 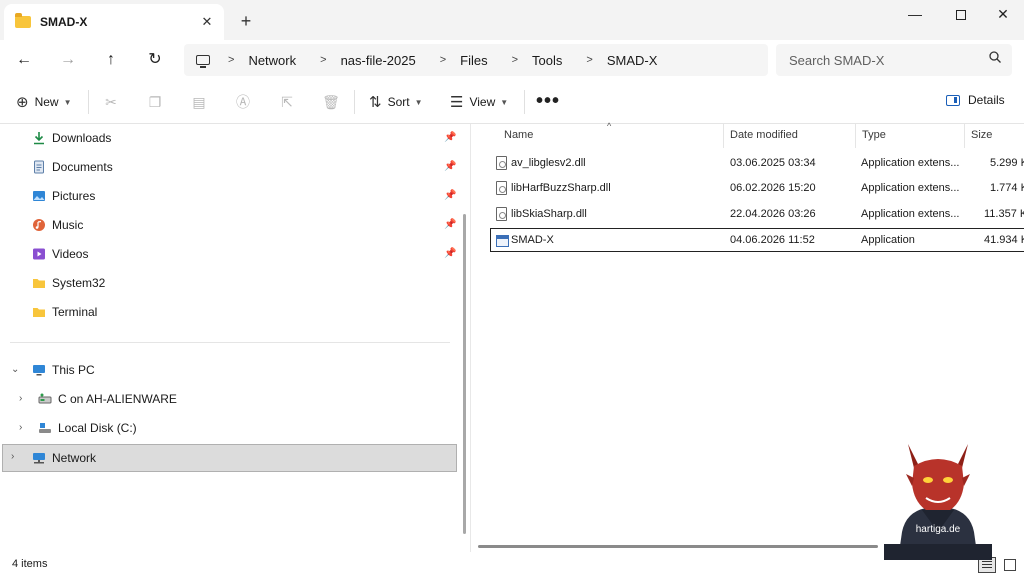 I want to click on sidebar-item-terminal: Terminal, so click(x=64, y=312).